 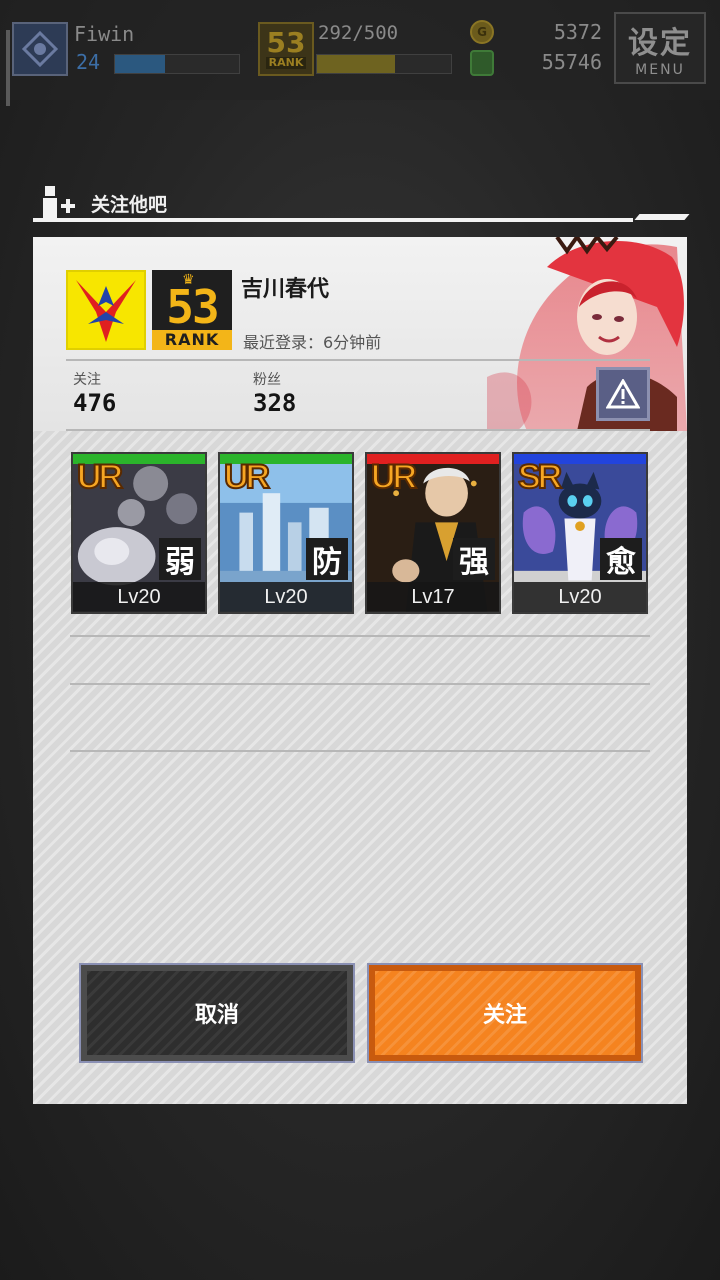 What do you see at coordinates (180, 559) in the screenshot?
I see `card-attribute: 弱` at bounding box center [180, 559].